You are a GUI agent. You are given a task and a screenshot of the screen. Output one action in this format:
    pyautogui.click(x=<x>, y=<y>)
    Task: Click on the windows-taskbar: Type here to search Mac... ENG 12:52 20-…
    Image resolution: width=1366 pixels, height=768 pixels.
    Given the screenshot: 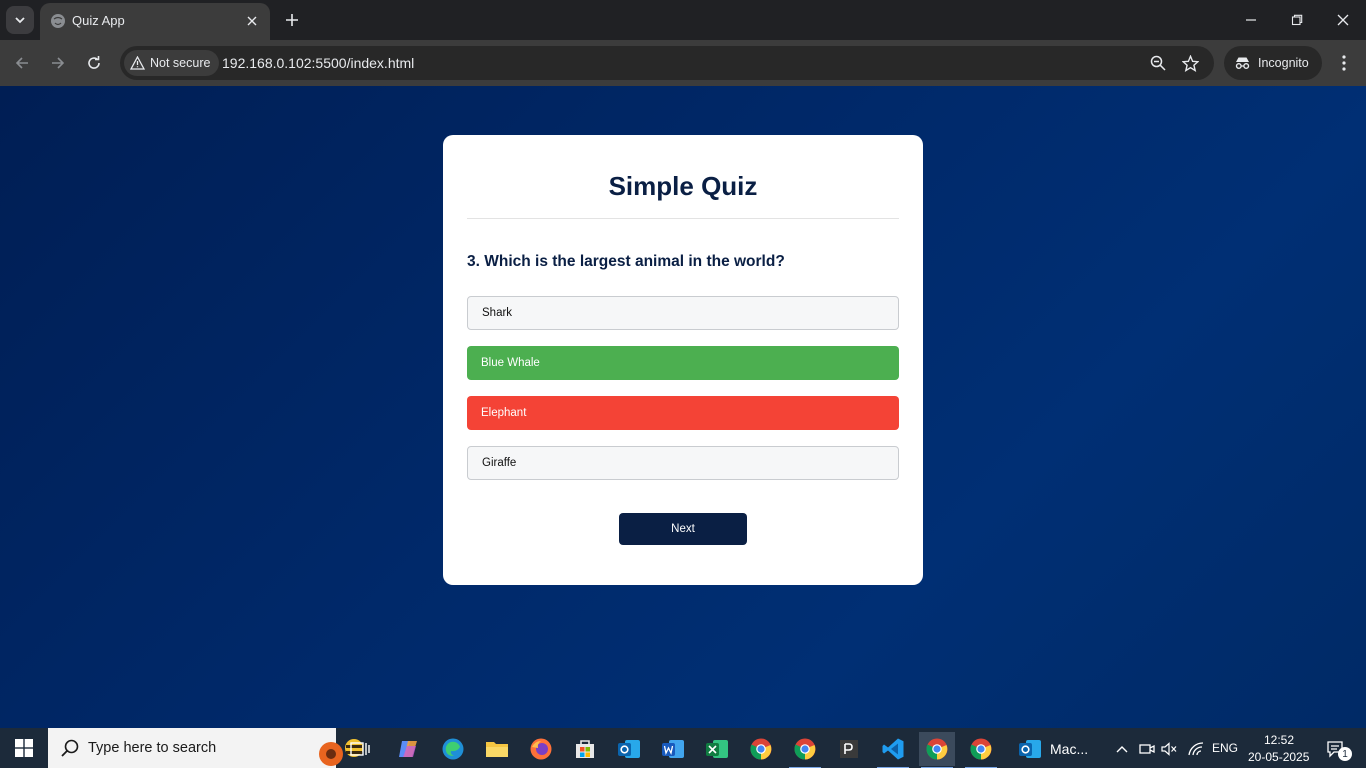 What is the action you would take?
    pyautogui.click(x=683, y=748)
    